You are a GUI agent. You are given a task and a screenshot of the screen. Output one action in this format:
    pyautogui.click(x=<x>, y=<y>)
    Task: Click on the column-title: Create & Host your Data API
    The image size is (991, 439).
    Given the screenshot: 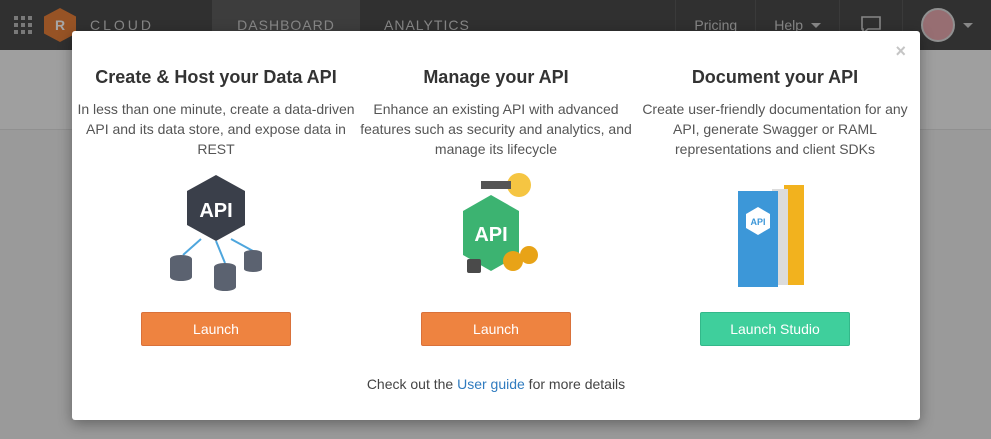 What is the action you would take?
    pyautogui.click(x=216, y=77)
    